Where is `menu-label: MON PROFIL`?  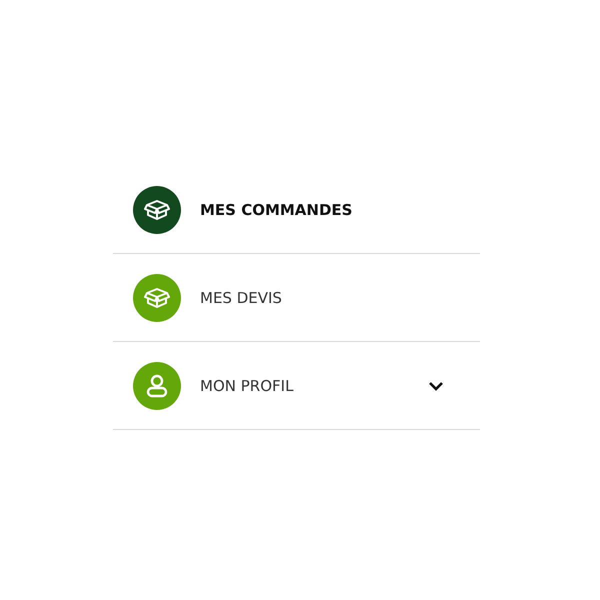
menu-label: MON PROFIL is located at coordinates (247, 385).